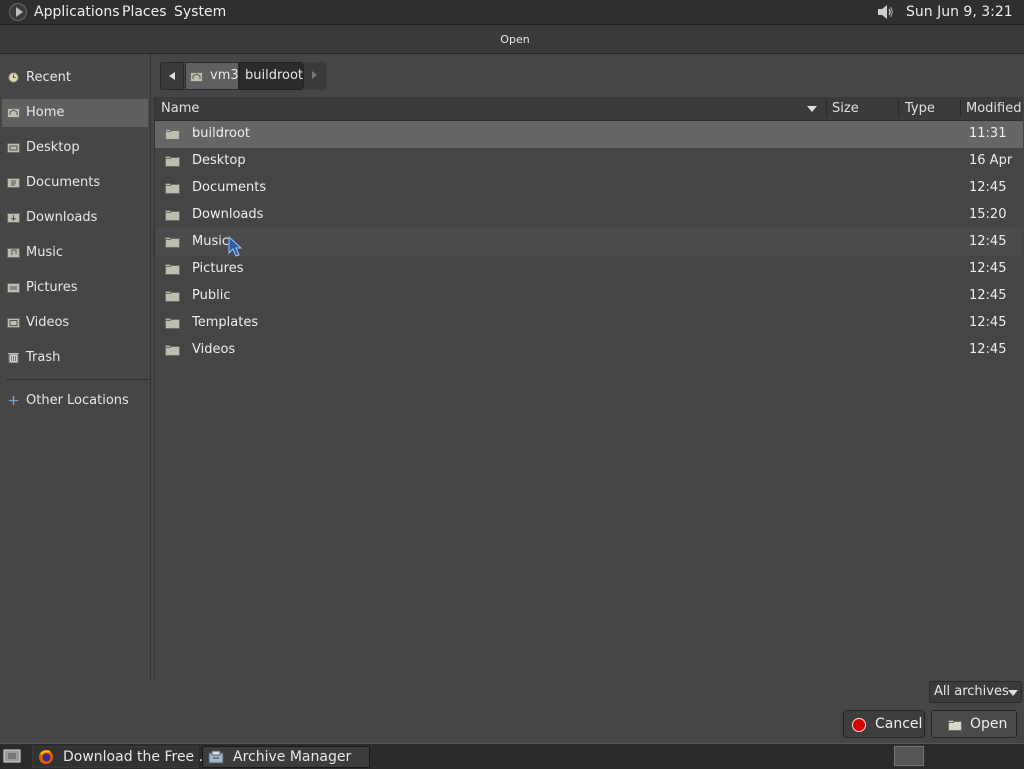 The width and height of the screenshot is (1024, 769). What do you see at coordinates (589, 242) in the screenshot?
I see `file-row: Music 12:45` at bounding box center [589, 242].